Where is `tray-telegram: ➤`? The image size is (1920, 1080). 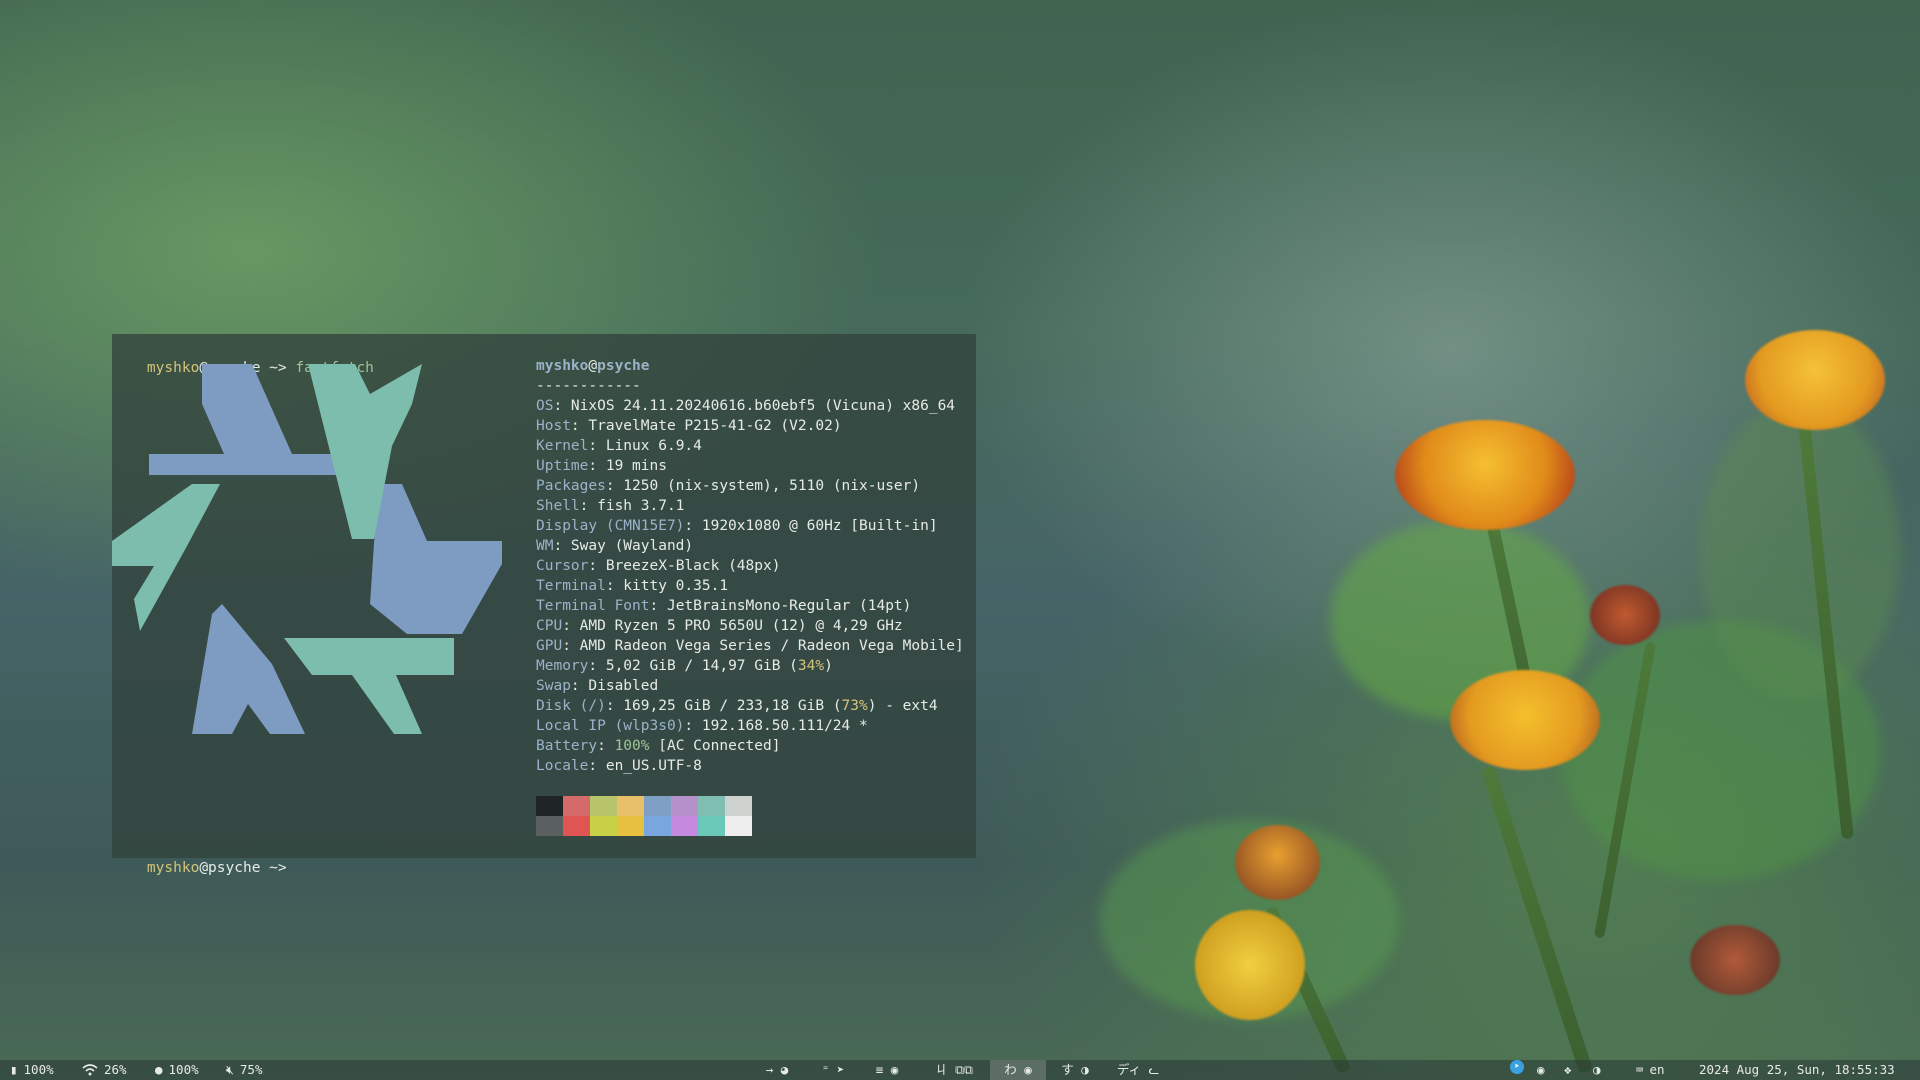
tray-telegram: ➤ is located at coordinates (1517, 1067).